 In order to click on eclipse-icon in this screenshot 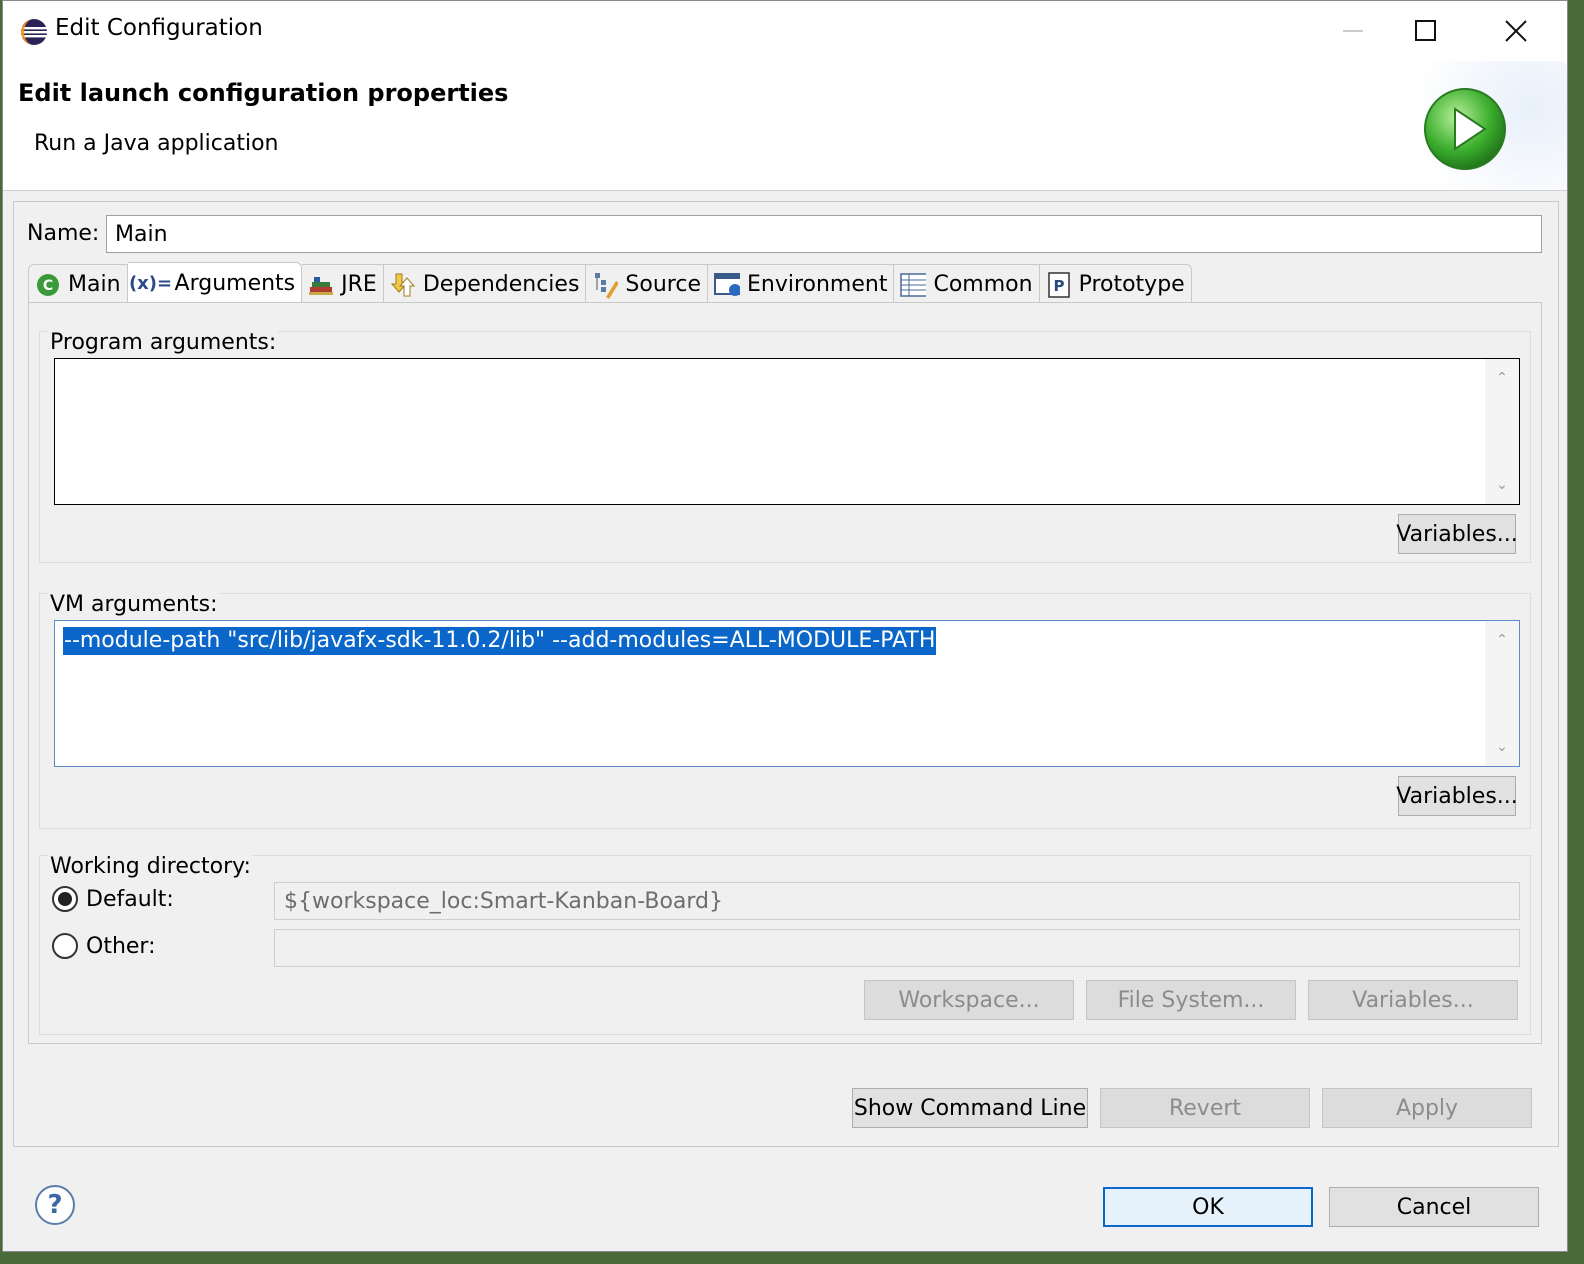, I will do `click(34, 32)`.